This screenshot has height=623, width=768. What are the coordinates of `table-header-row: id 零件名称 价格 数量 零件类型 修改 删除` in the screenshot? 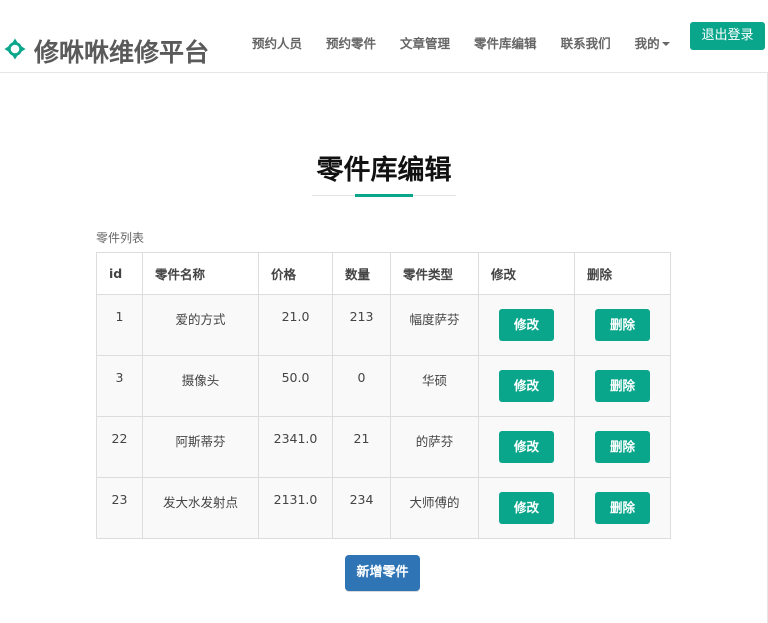 It's located at (383, 273).